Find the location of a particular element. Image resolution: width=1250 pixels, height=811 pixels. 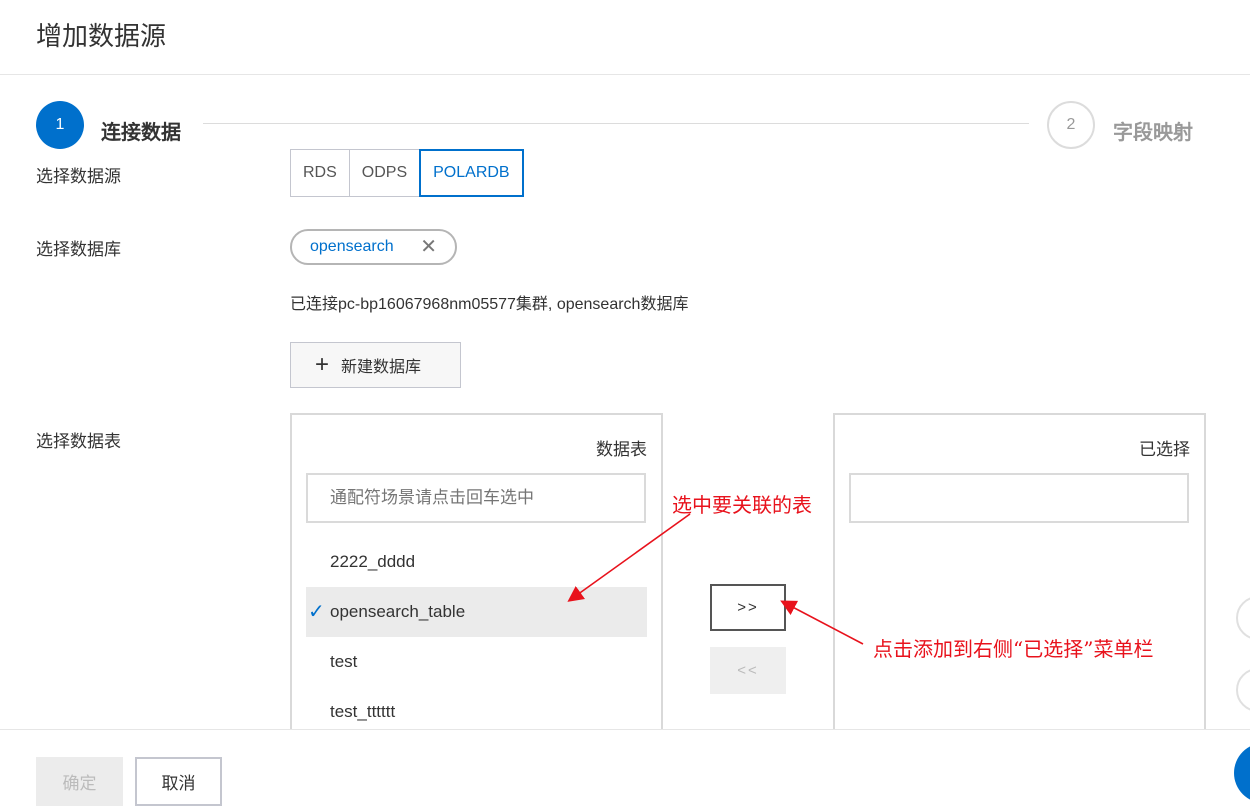

table-label: 选择数据表 is located at coordinates (78, 441).